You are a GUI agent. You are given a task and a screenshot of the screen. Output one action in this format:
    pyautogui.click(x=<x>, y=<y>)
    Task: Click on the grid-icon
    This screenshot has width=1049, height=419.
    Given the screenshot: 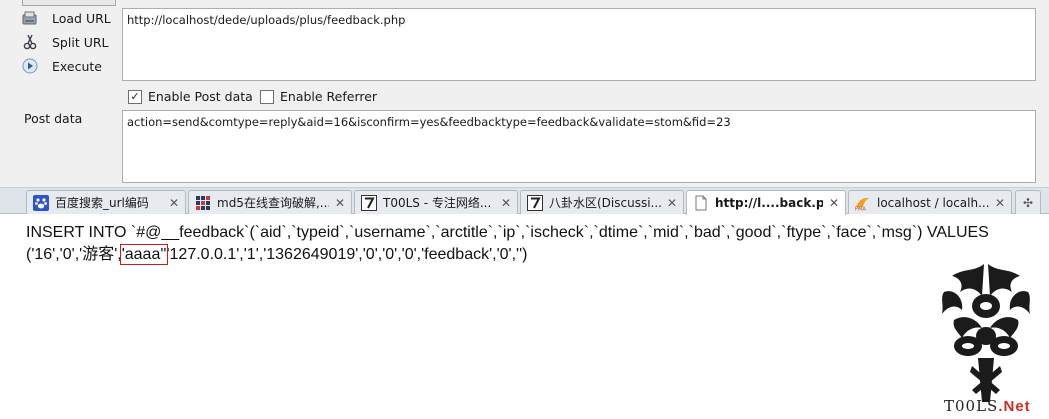 What is the action you would take?
    pyautogui.click(x=203, y=203)
    